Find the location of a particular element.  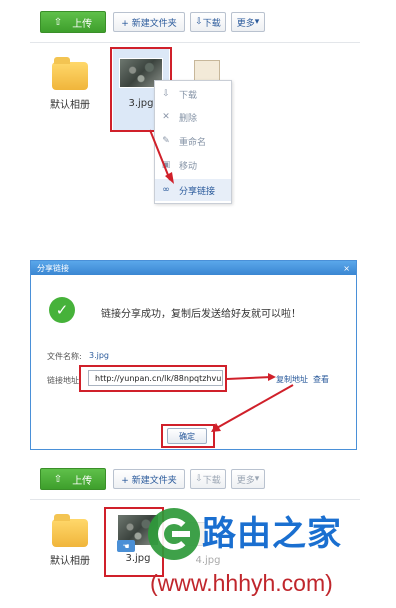

watermark-brand: 路由之家 is located at coordinates (272, 534).